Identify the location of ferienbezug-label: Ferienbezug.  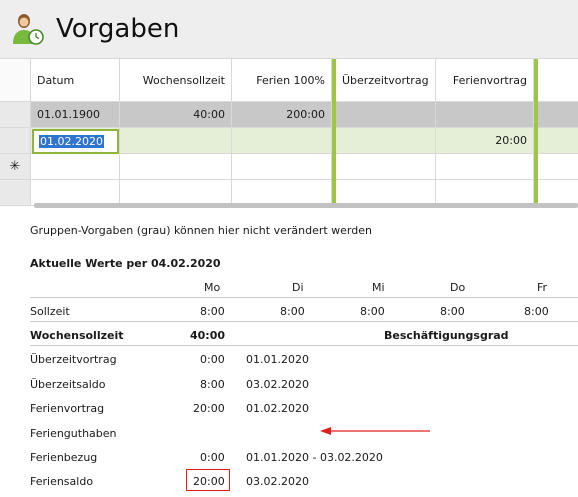
(64, 457).